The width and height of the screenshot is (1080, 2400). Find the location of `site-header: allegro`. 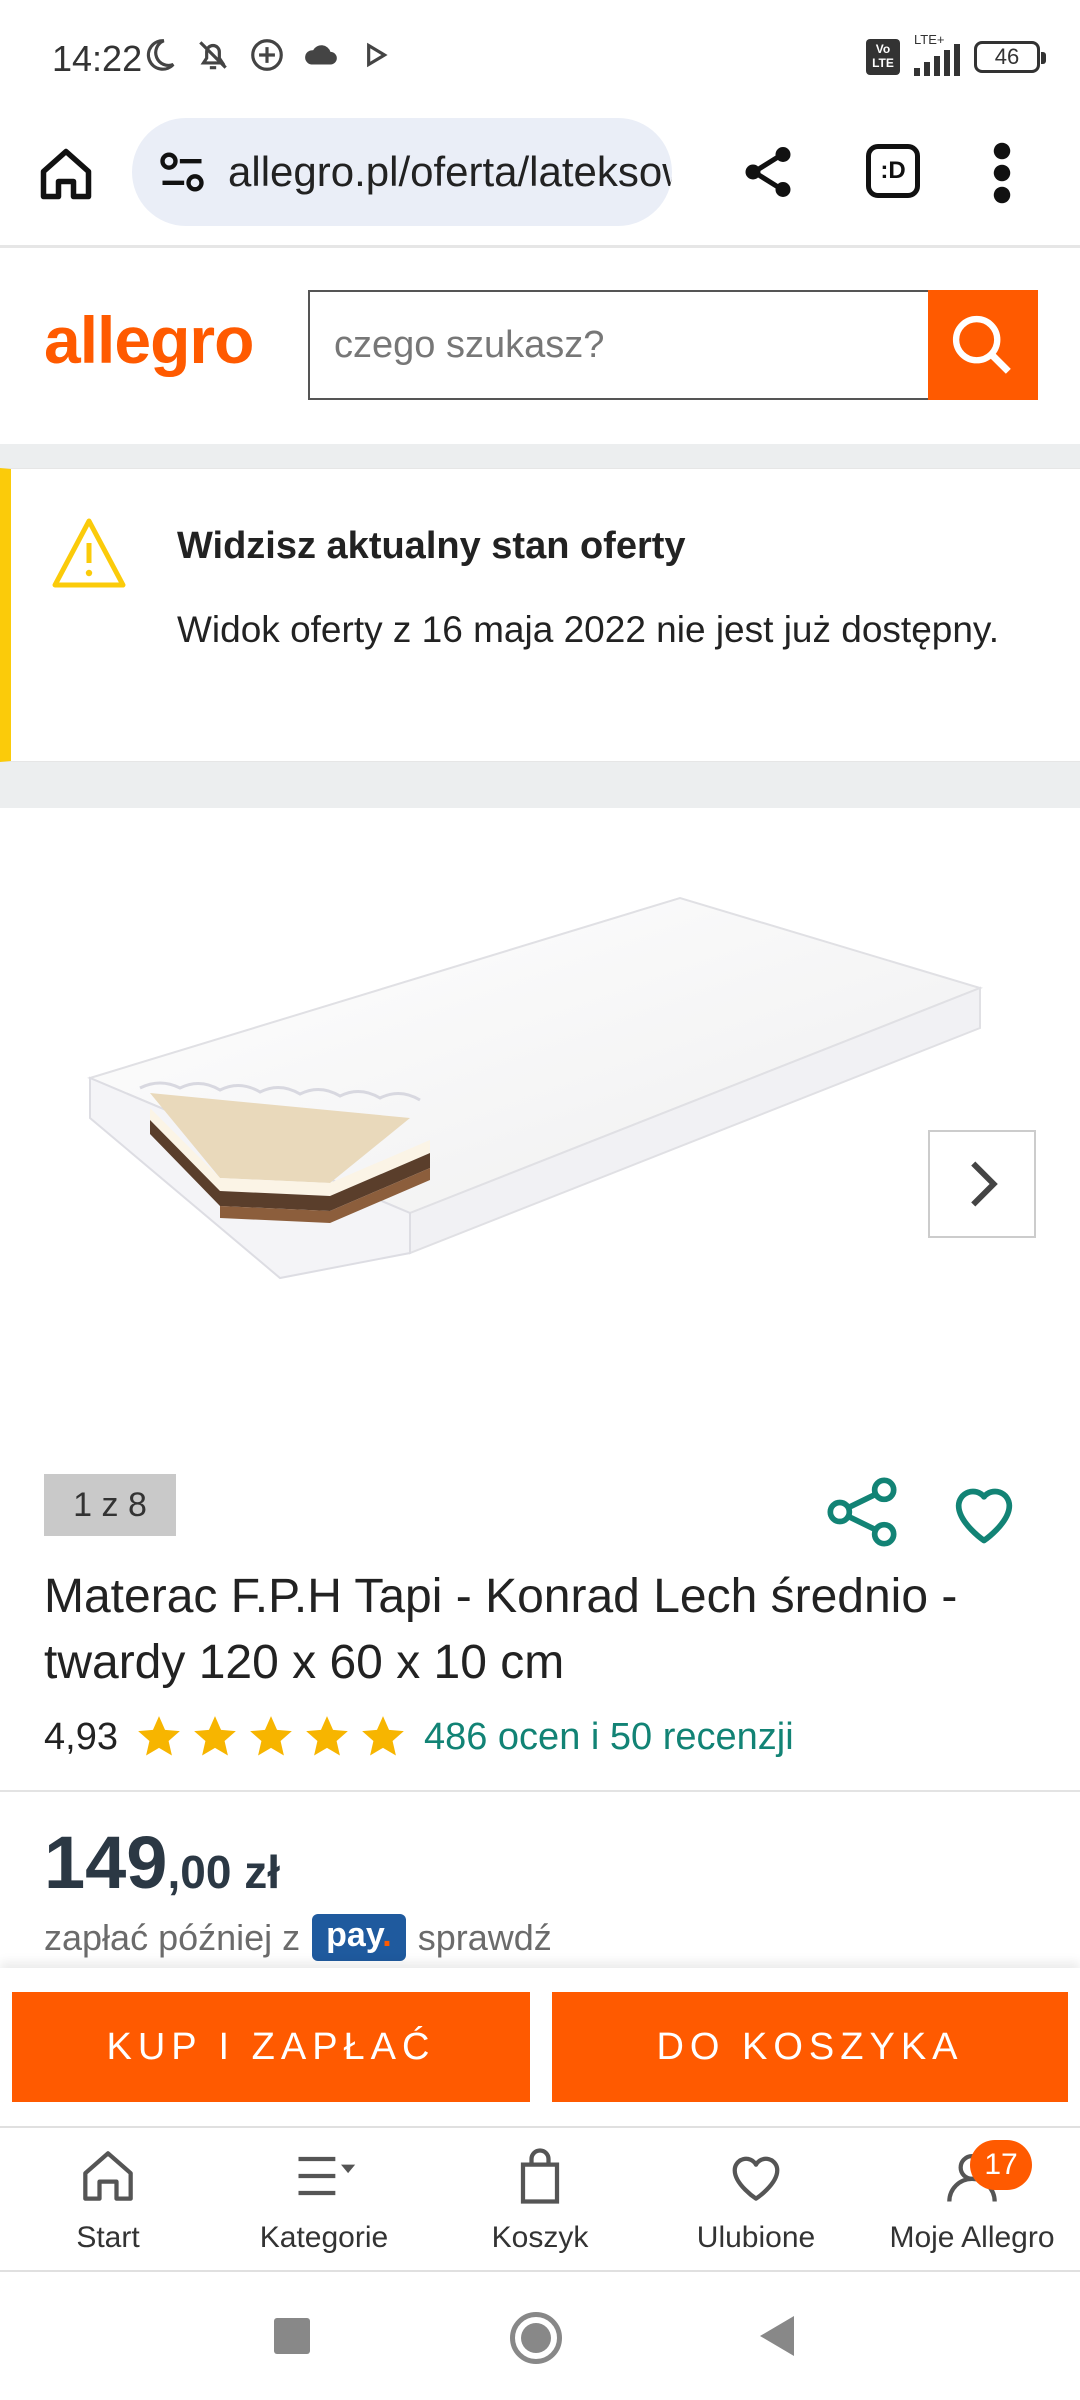

site-header: allegro is located at coordinates (540, 346).